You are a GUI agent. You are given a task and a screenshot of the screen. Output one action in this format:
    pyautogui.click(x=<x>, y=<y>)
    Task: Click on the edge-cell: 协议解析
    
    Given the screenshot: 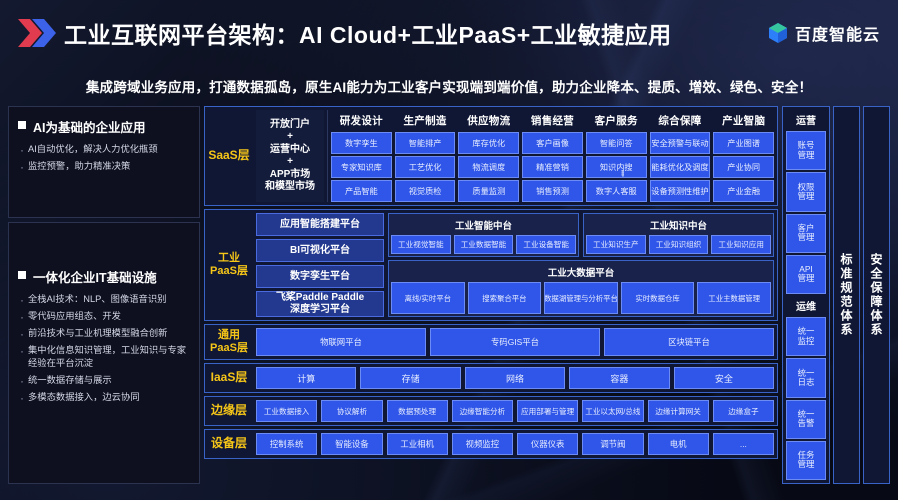 What is the action you would take?
    pyautogui.click(x=352, y=411)
    